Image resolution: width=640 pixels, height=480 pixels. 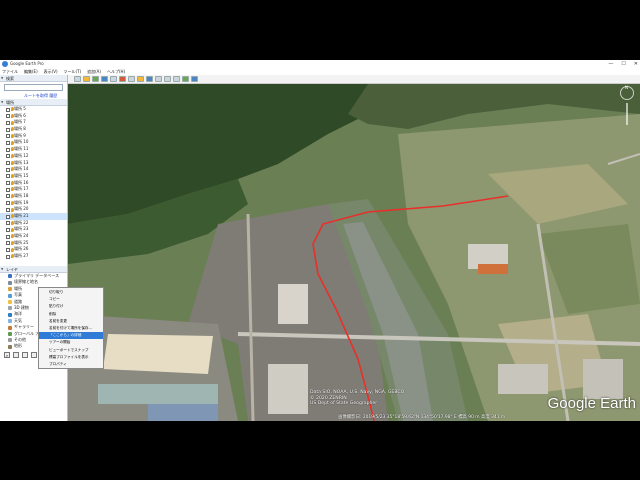 What do you see at coordinates (33, 269) in the screenshot?
I see `layers-panel-header: レイヤ` at bounding box center [33, 269].